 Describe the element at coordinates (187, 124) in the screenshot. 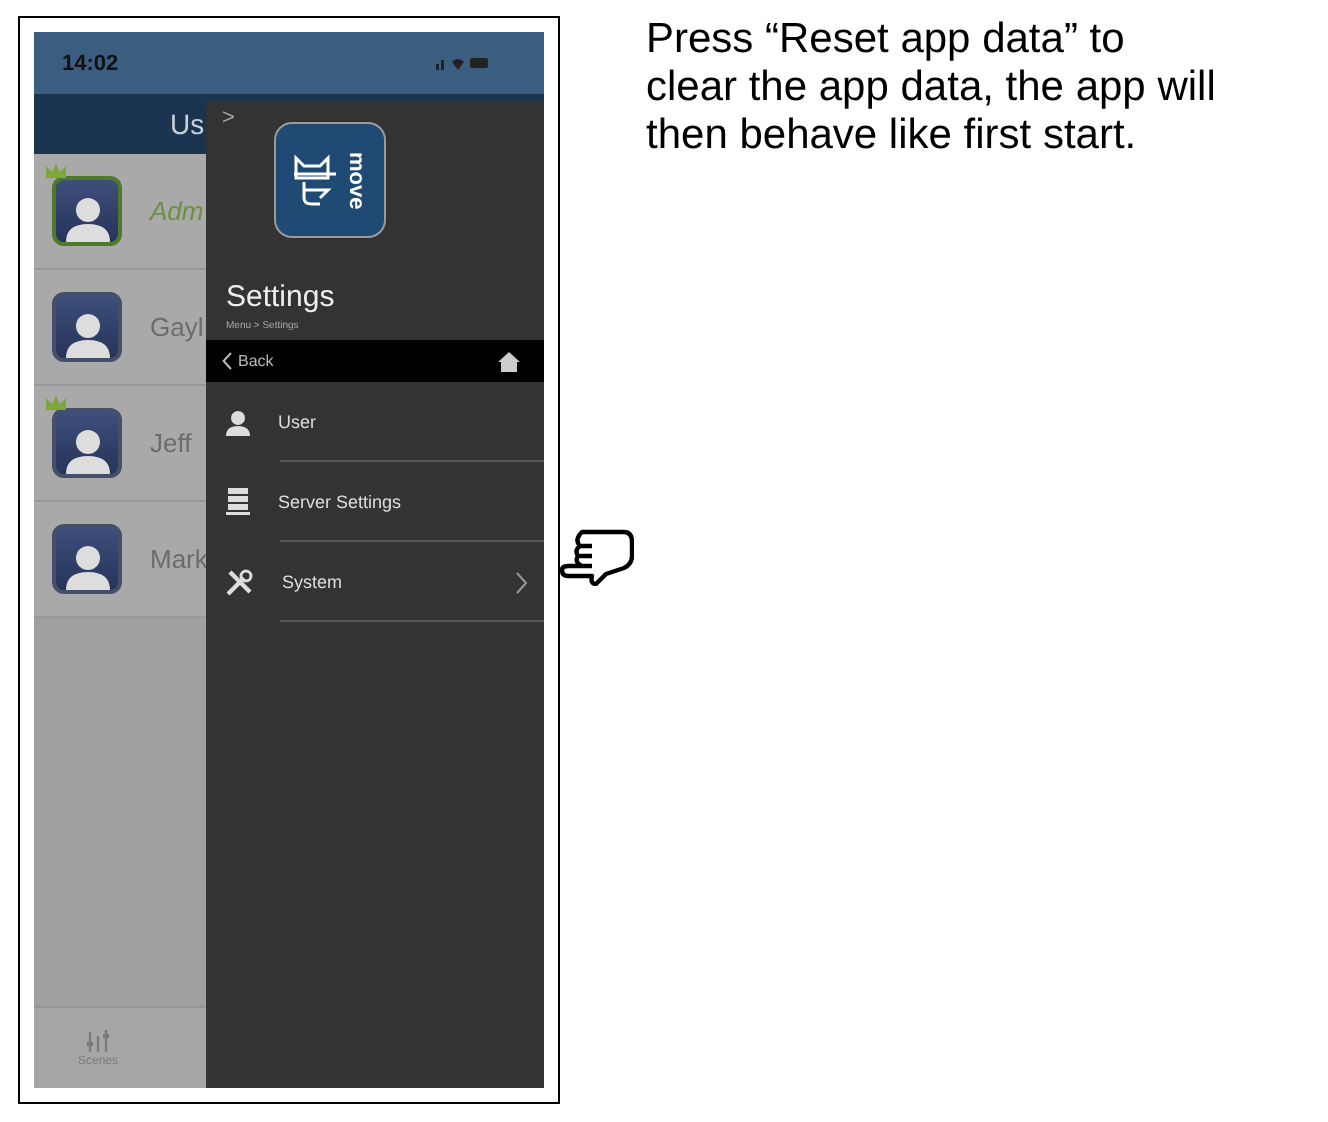

I see `header-title: Us` at that location.